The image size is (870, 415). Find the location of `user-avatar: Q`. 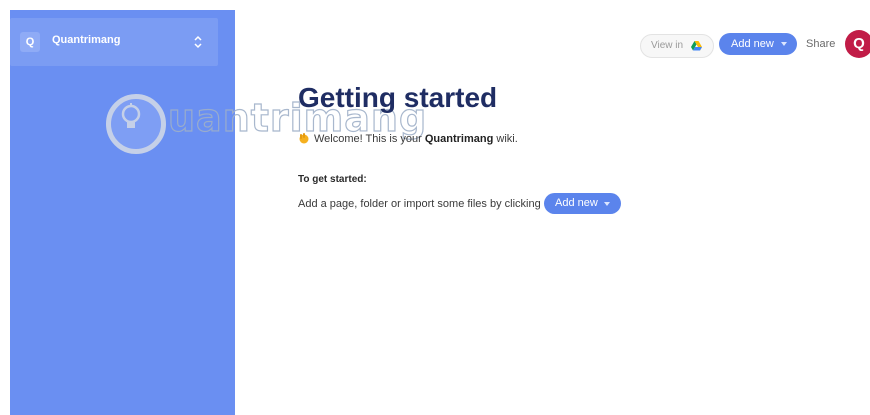

user-avatar: Q is located at coordinates (857, 44).